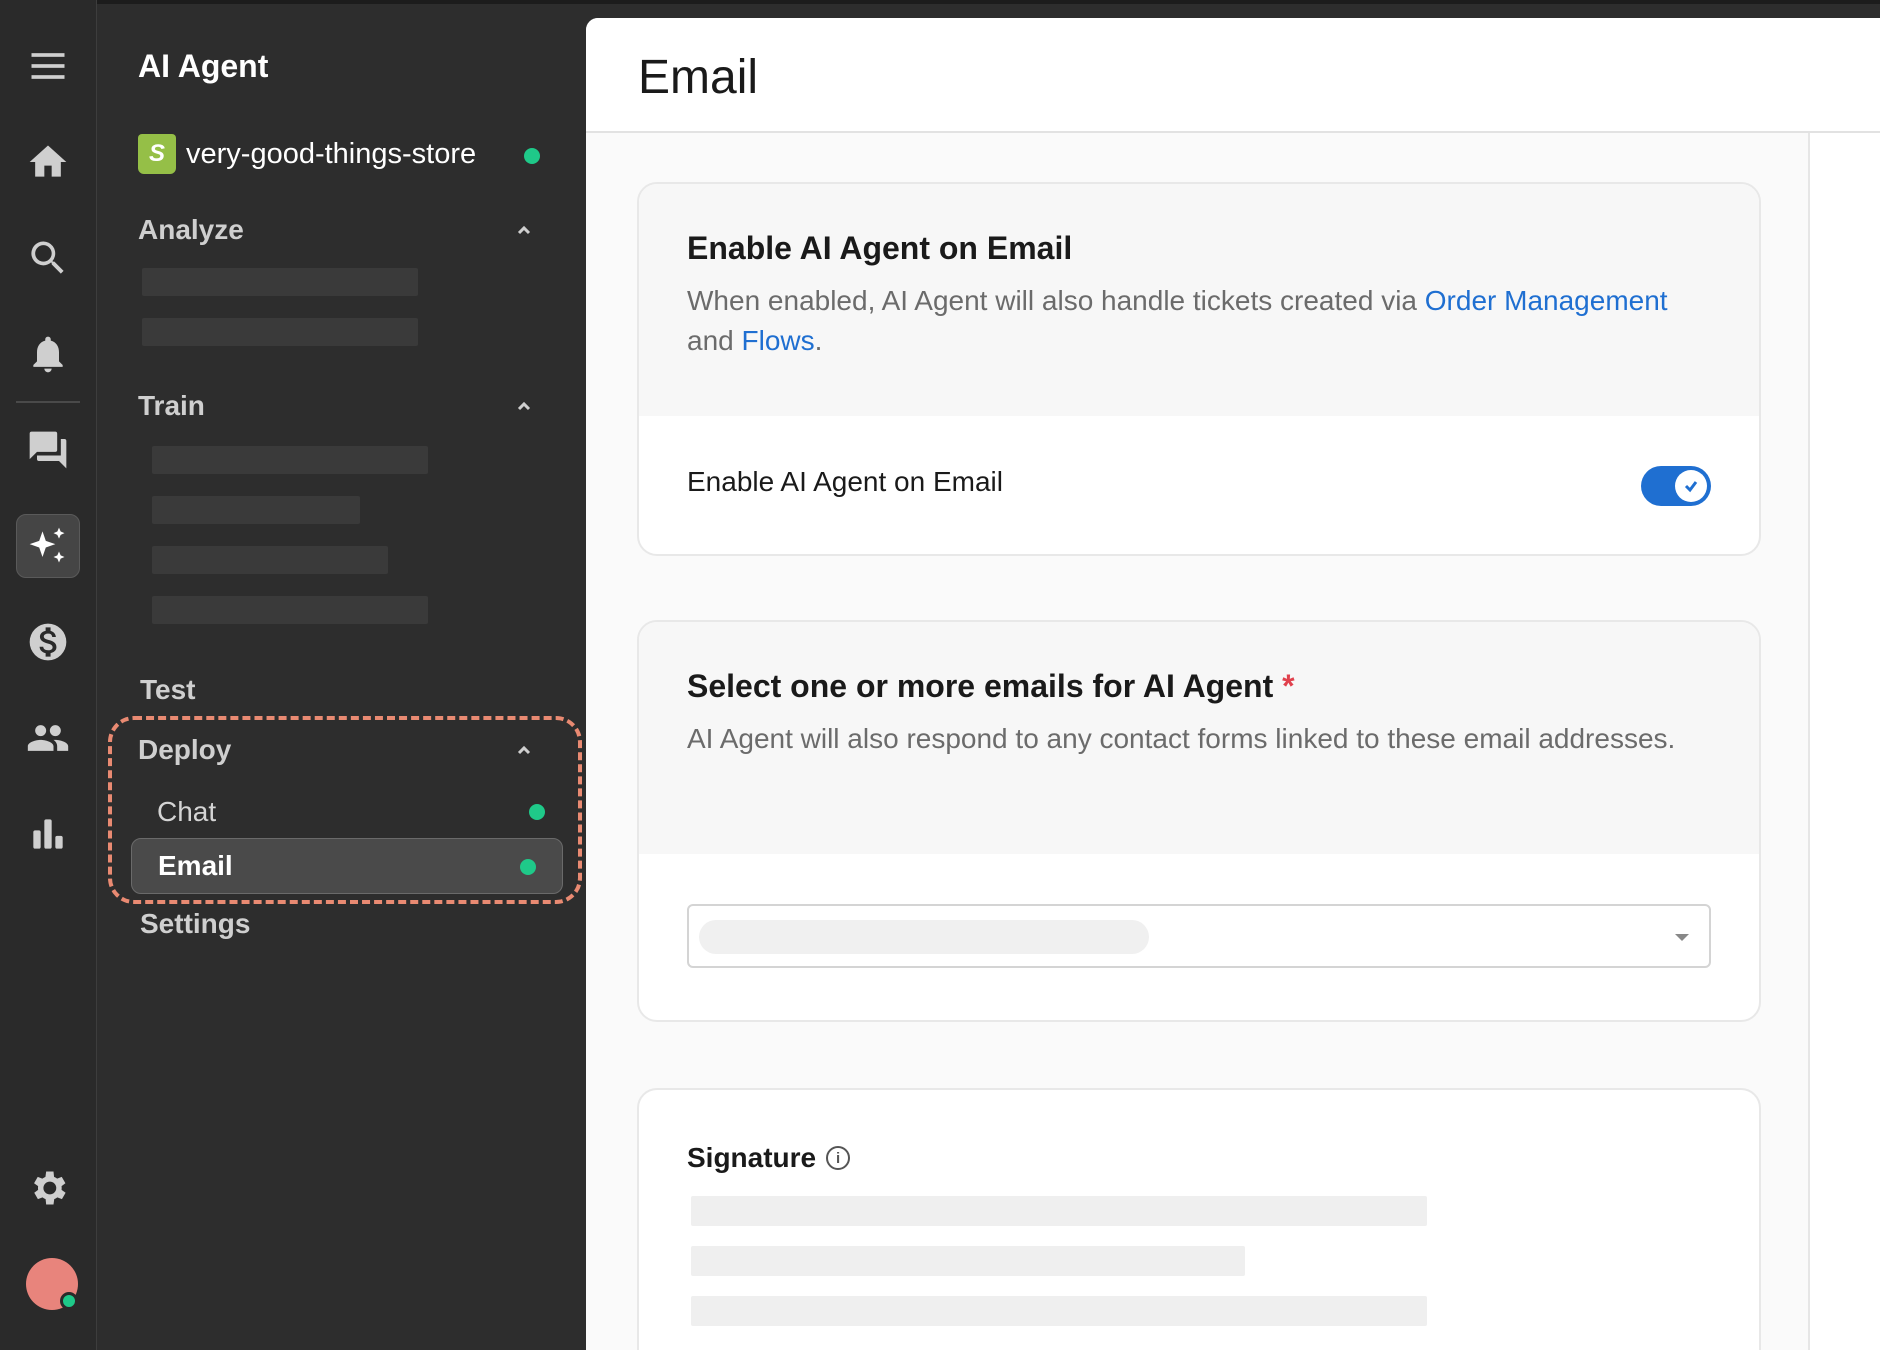 The image size is (1880, 1350). Describe the element at coordinates (331, 153) in the screenshot. I see `store-name: very-good-things-store` at that location.